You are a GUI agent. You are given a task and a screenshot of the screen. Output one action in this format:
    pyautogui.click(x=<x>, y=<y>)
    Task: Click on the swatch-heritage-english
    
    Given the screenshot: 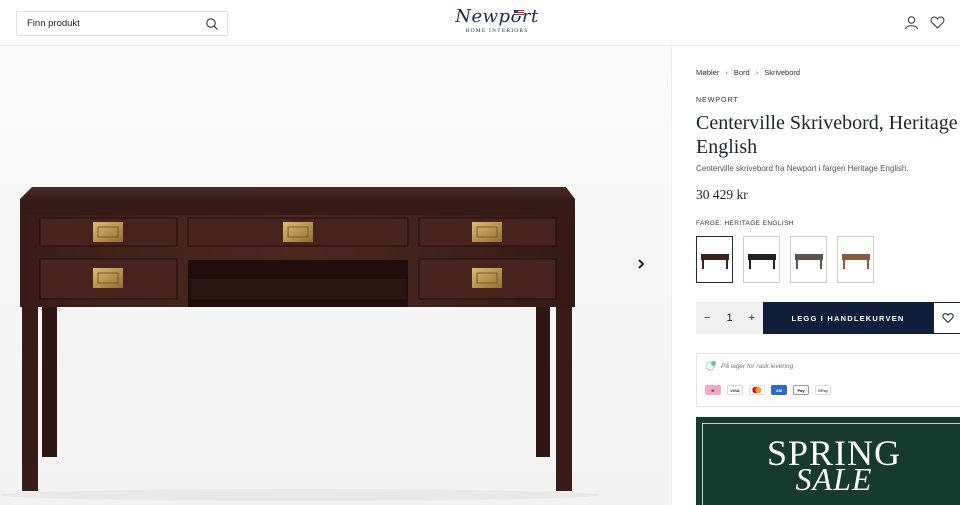 What is the action you would take?
    pyautogui.click(x=714, y=259)
    